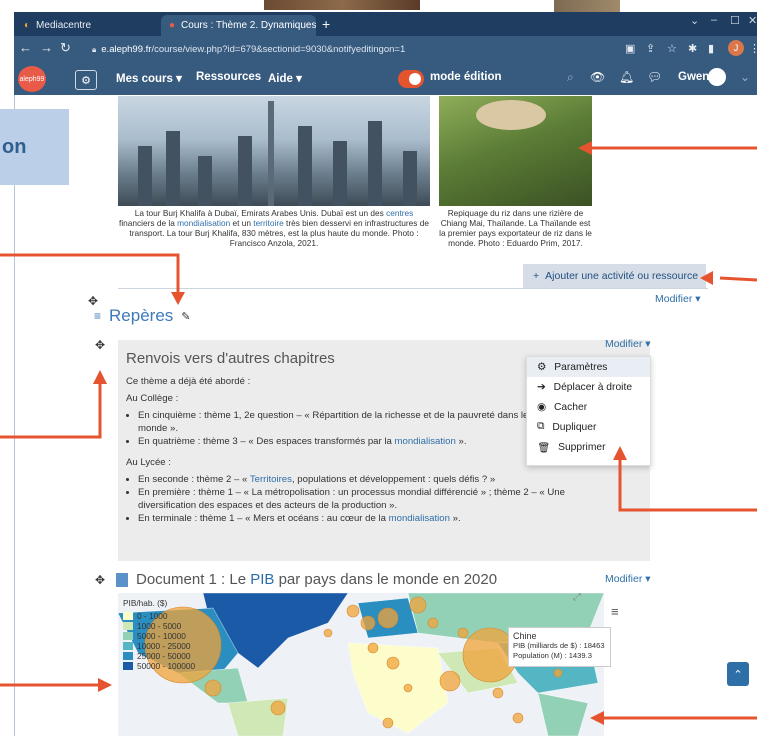 The width and height of the screenshot is (757, 736). I want to click on menu-item-parametres: ⚙ Paramètres, so click(588, 367).